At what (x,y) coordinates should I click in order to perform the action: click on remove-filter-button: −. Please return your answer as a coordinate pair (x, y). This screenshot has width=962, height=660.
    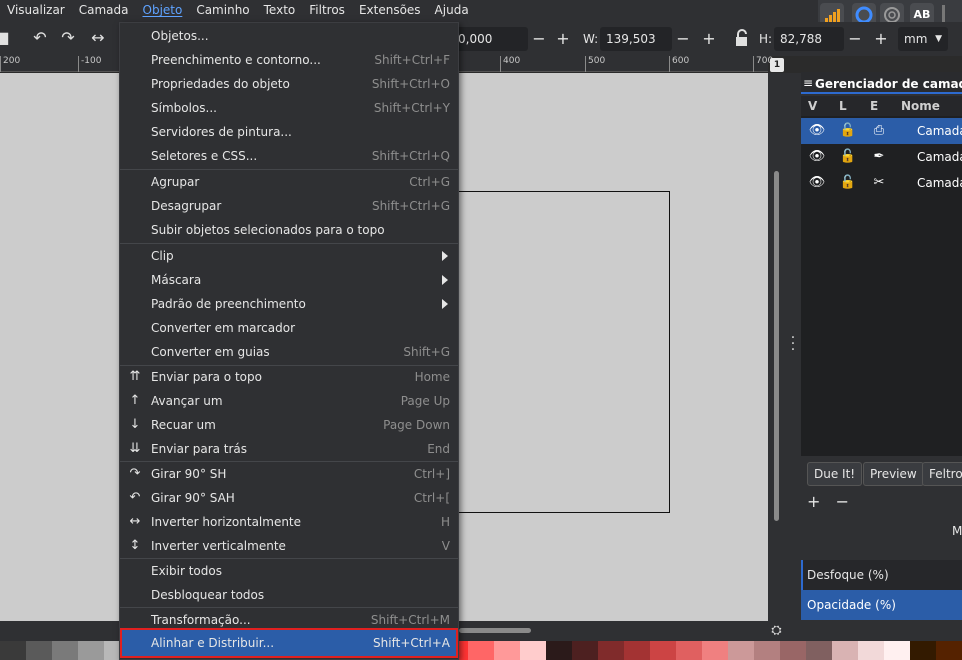
    Looking at the image, I should click on (842, 501).